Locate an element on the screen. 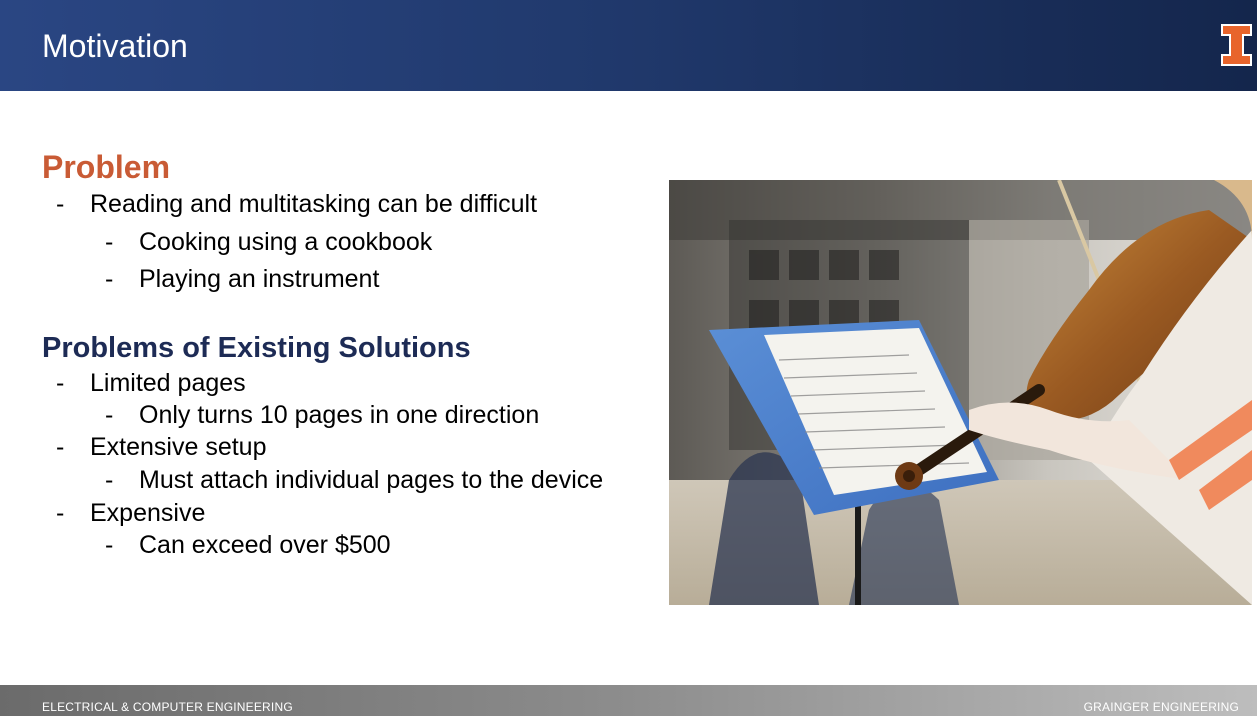 The image size is (1257, 716). existing-solutions-heading: Problems of Existing Solutions is located at coordinates (256, 348).